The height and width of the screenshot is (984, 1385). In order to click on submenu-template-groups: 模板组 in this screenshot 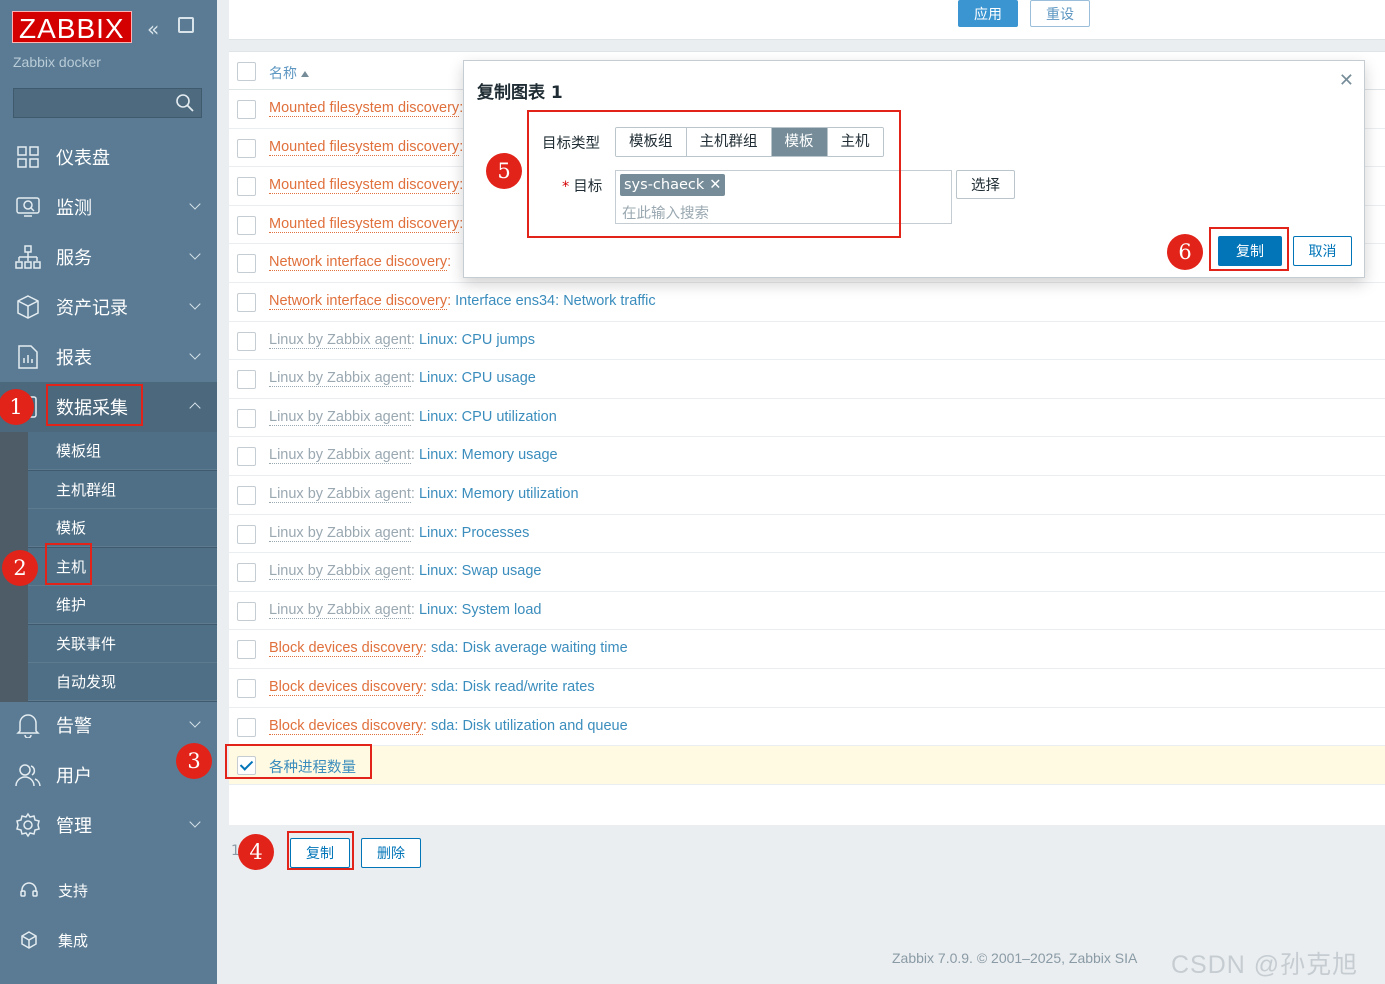, I will do `click(122, 451)`.